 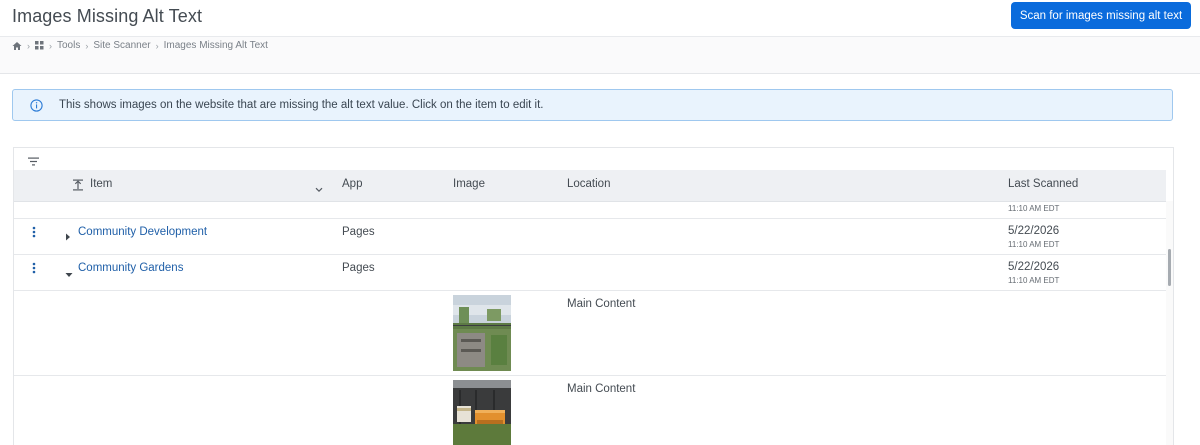 I want to click on table-row: 11:10 AM EDT, so click(x=590, y=210).